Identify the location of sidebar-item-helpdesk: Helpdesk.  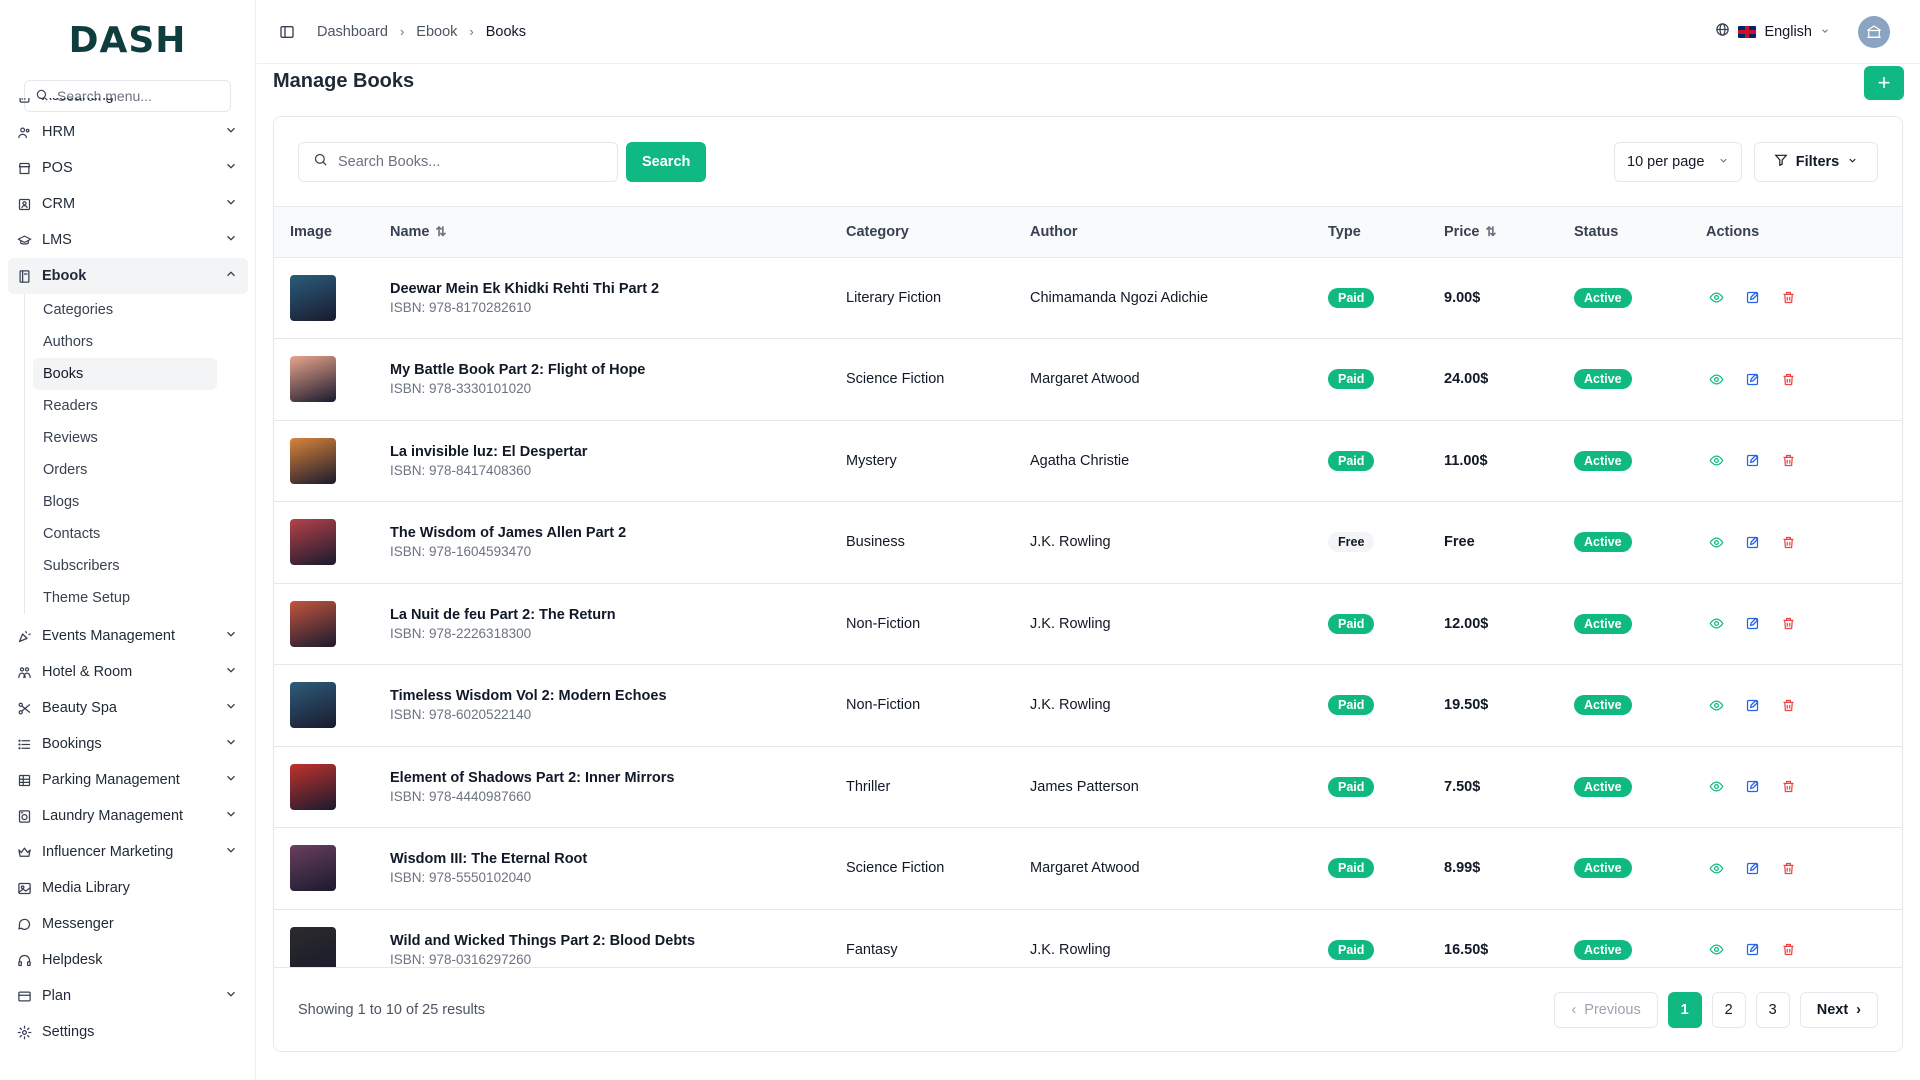
(128, 960).